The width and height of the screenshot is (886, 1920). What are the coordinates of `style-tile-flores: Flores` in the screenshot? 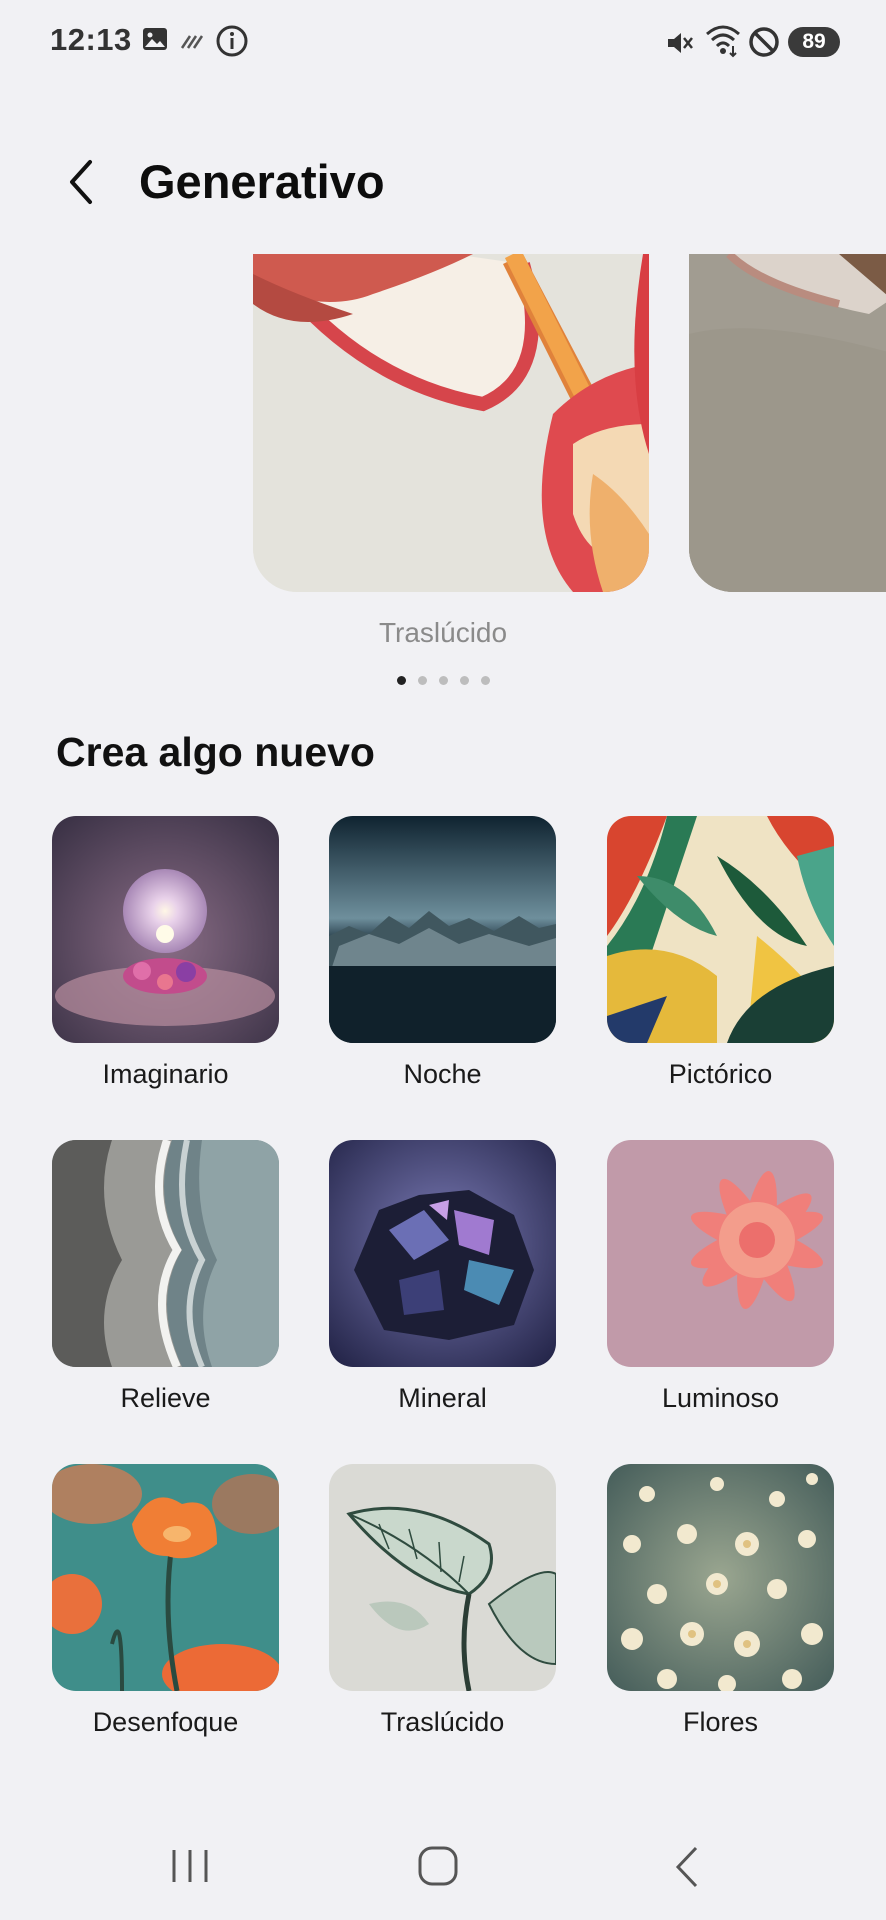 It's located at (720, 1601).